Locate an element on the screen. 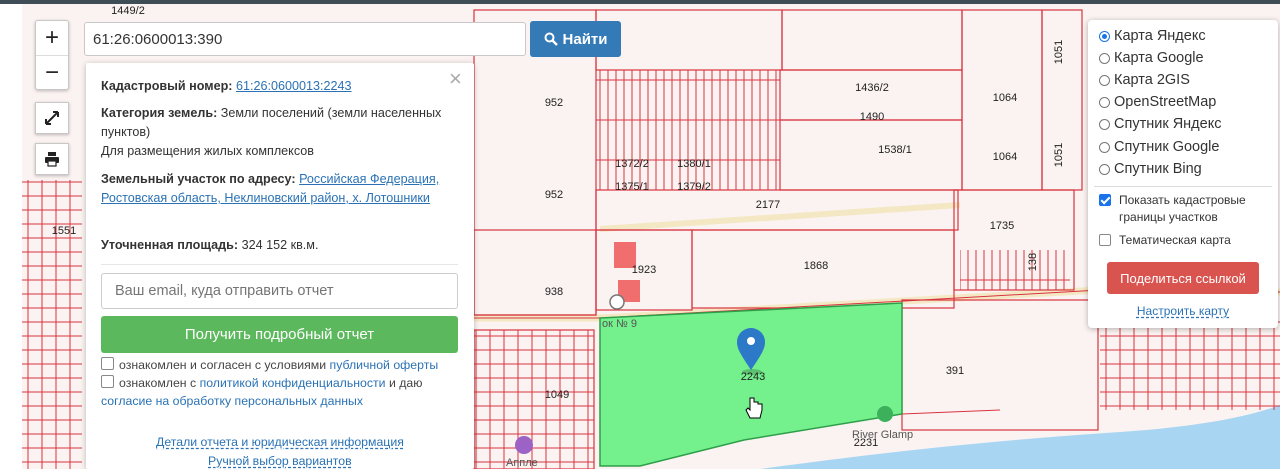 The image size is (1280, 469). layer-option-label: Карта 2GIS is located at coordinates (1152, 80).